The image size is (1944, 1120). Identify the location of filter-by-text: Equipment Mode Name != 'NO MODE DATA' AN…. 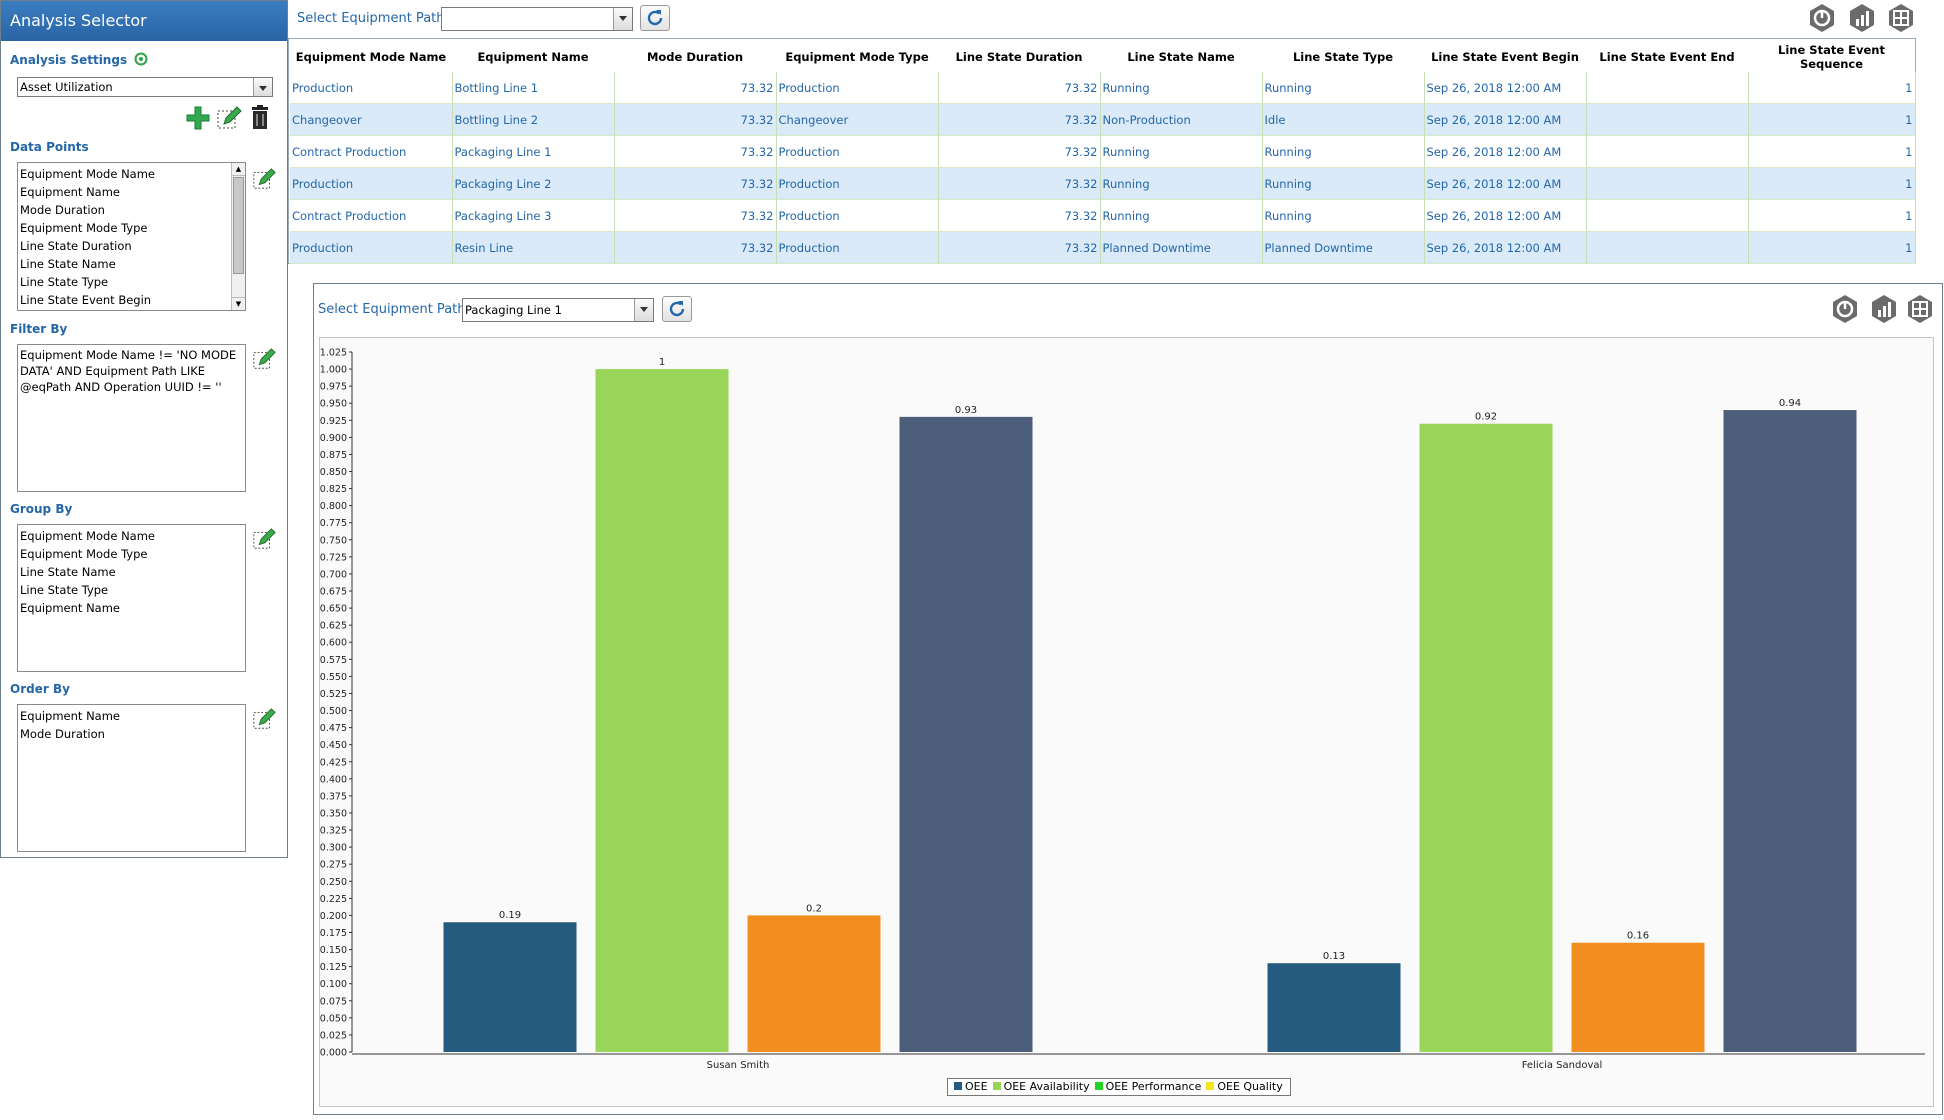
(131, 418).